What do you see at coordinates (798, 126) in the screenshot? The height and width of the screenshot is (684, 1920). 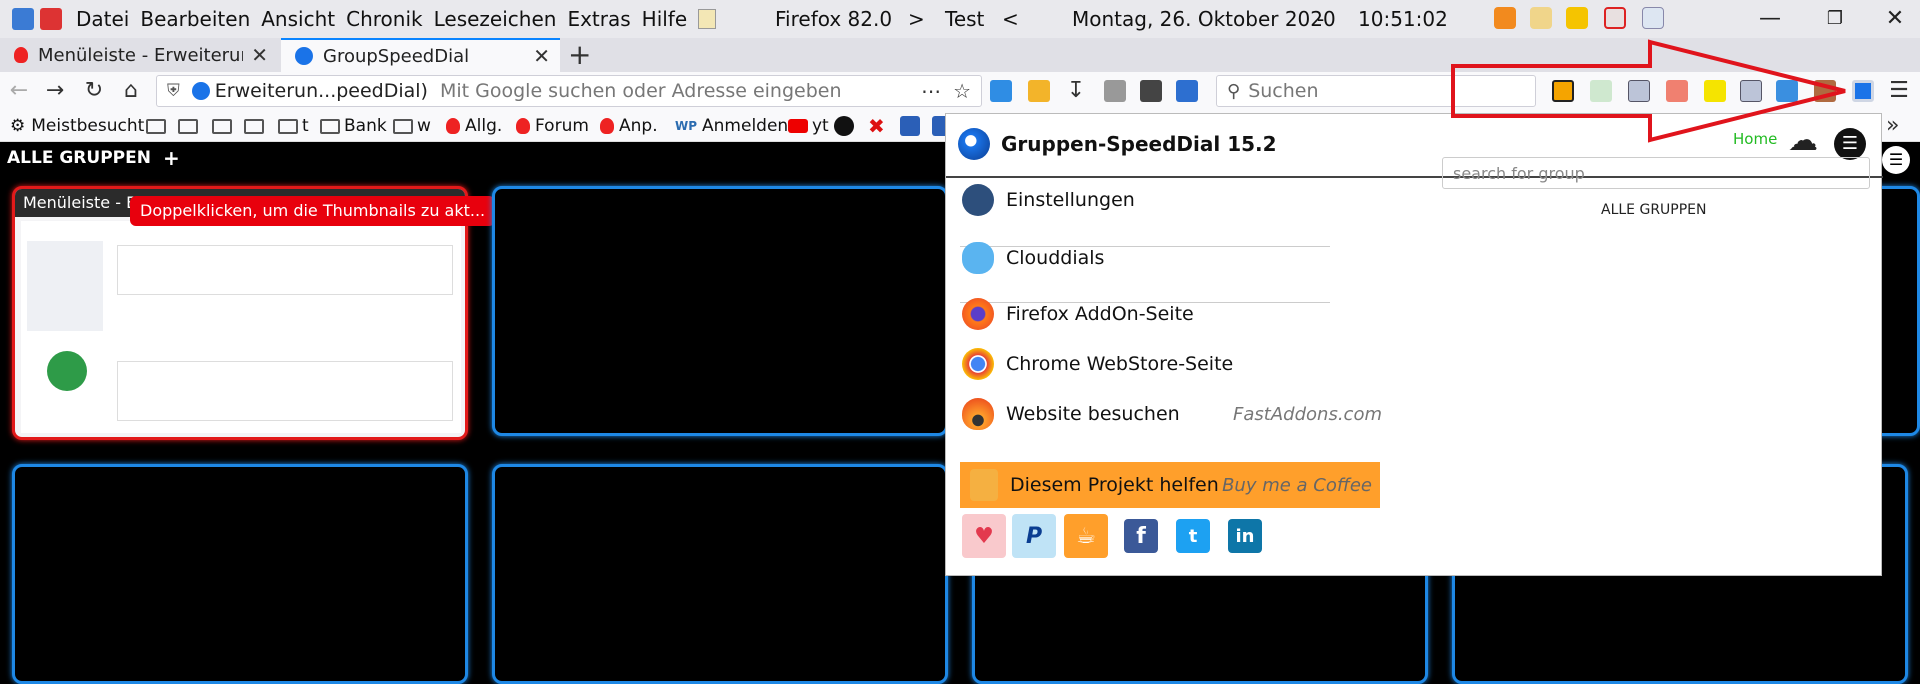 I see `youtube-icon` at bounding box center [798, 126].